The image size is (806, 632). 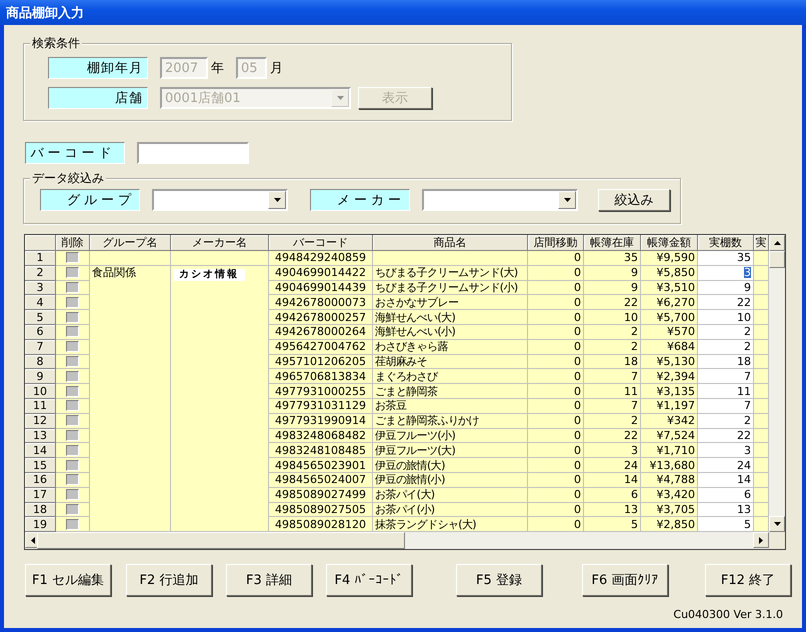 I want to click on horizontal-scrollbar, so click(x=397, y=540).